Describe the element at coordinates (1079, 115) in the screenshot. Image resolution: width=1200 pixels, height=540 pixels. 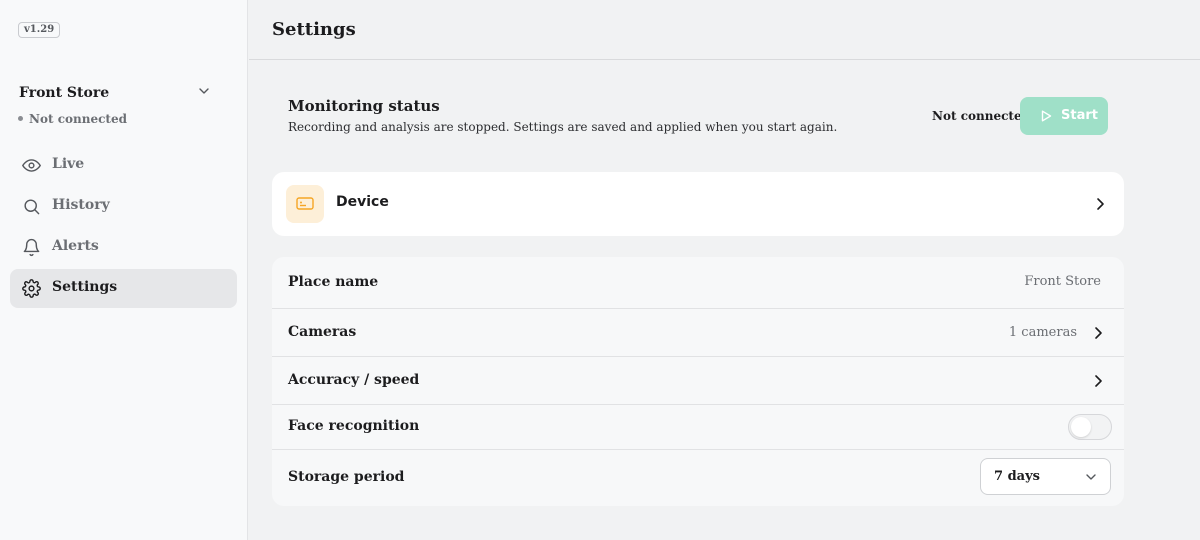
I see `start-button-label: Start` at that location.